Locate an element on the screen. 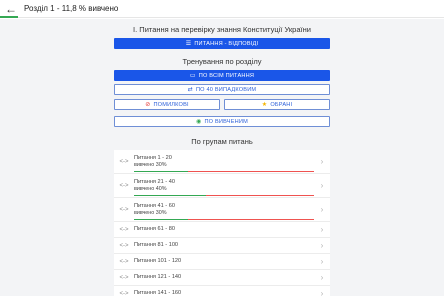 The width and height of the screenshot is (444, 296). group-progress-text: вивчено 40% is located at coordinates (150, 188).